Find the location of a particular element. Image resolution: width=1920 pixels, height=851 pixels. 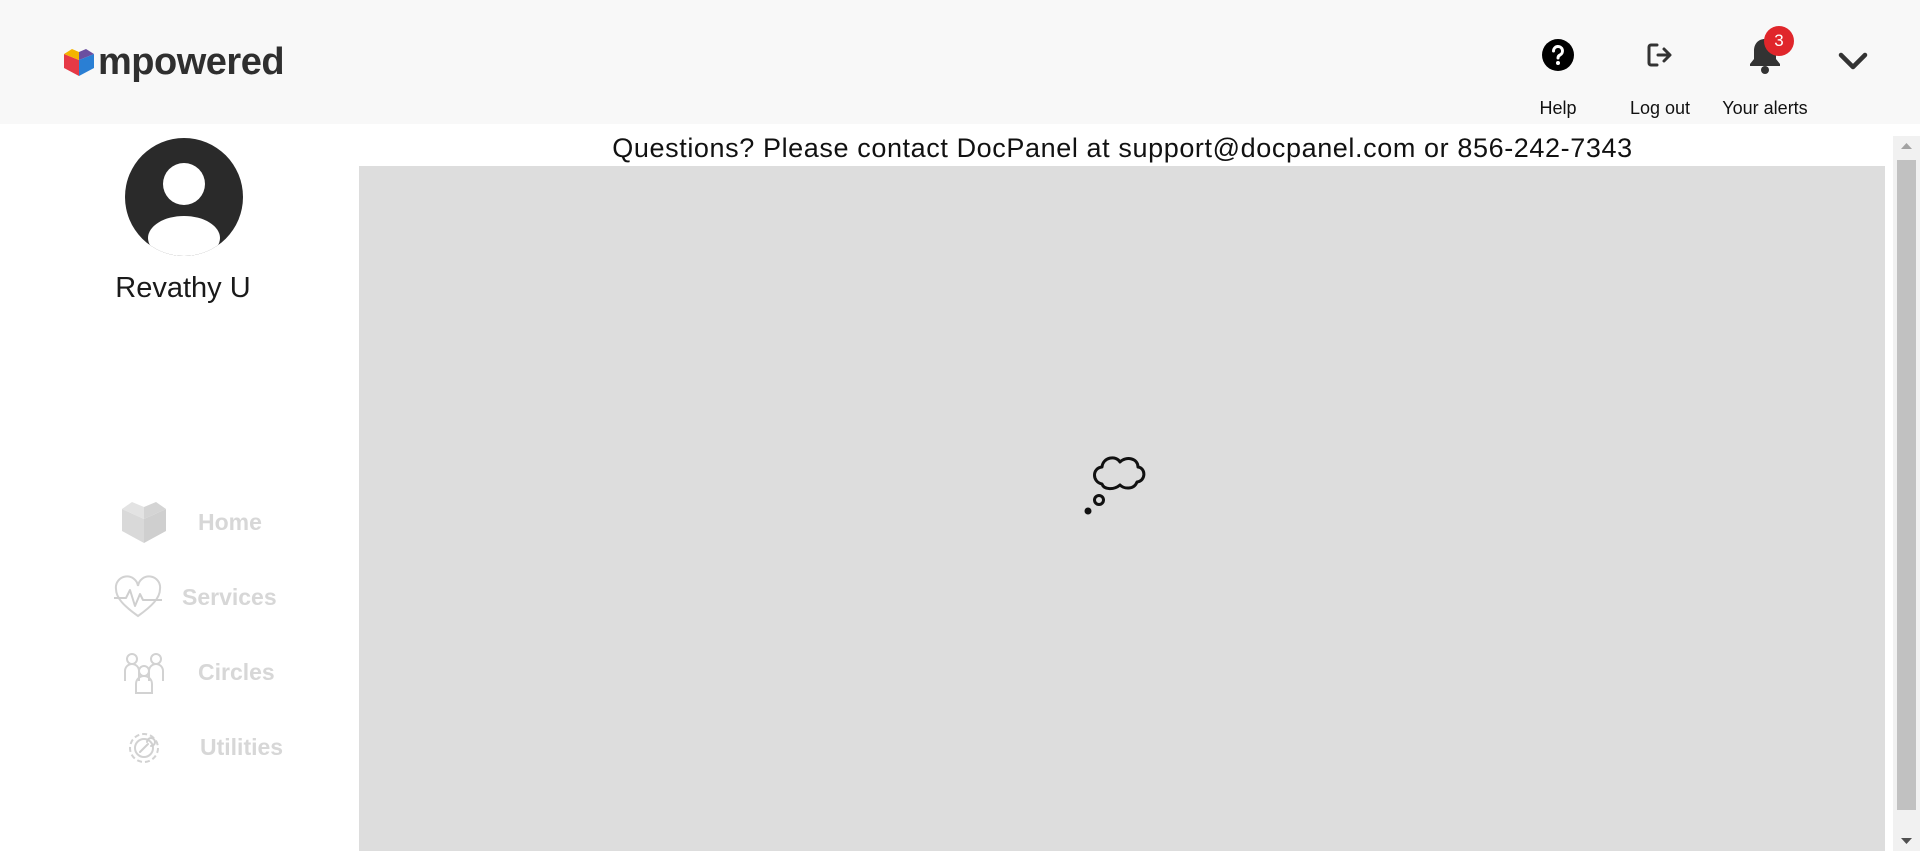

brand-logo: mpowered is located at coordinates (173, 62).